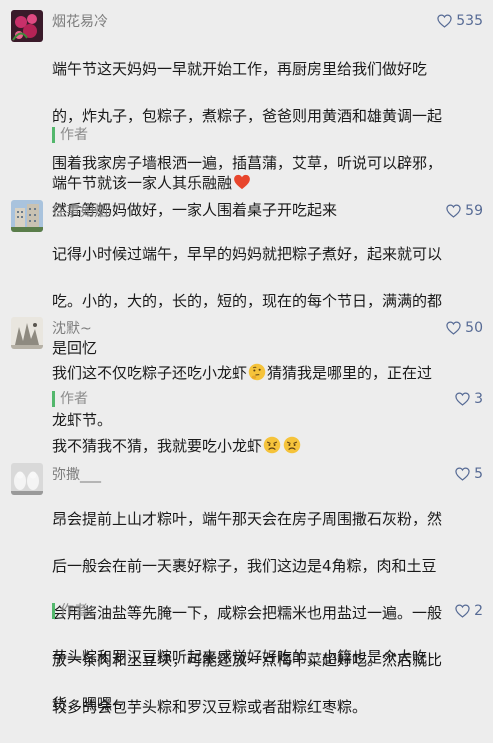 This screenshot has height=743, width=493. What do you see at coordinates (80, 22) in the screenshot?
I see `username: 烟花易冷` at bounding box center [80, 22].